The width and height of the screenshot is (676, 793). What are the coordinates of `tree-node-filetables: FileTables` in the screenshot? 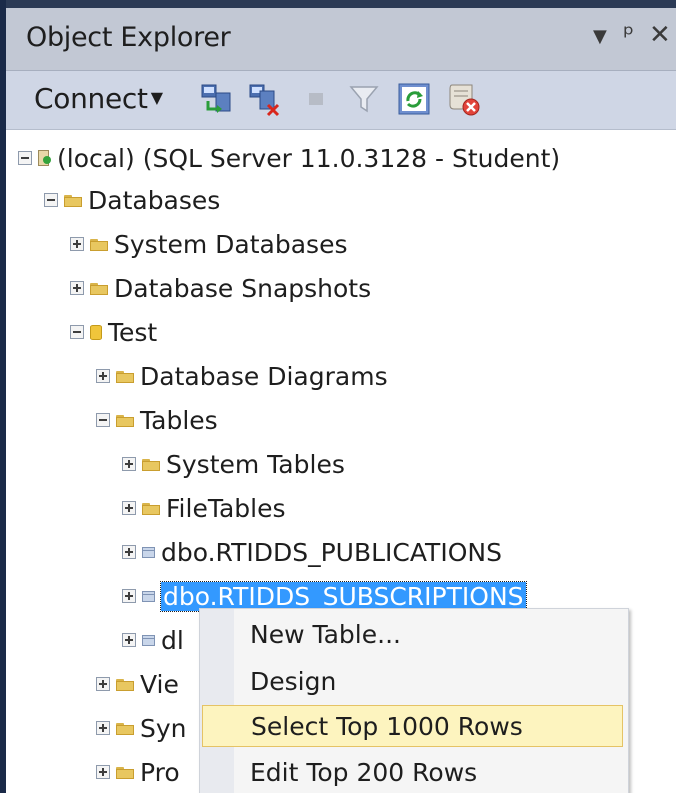 It's located at (204, 508).